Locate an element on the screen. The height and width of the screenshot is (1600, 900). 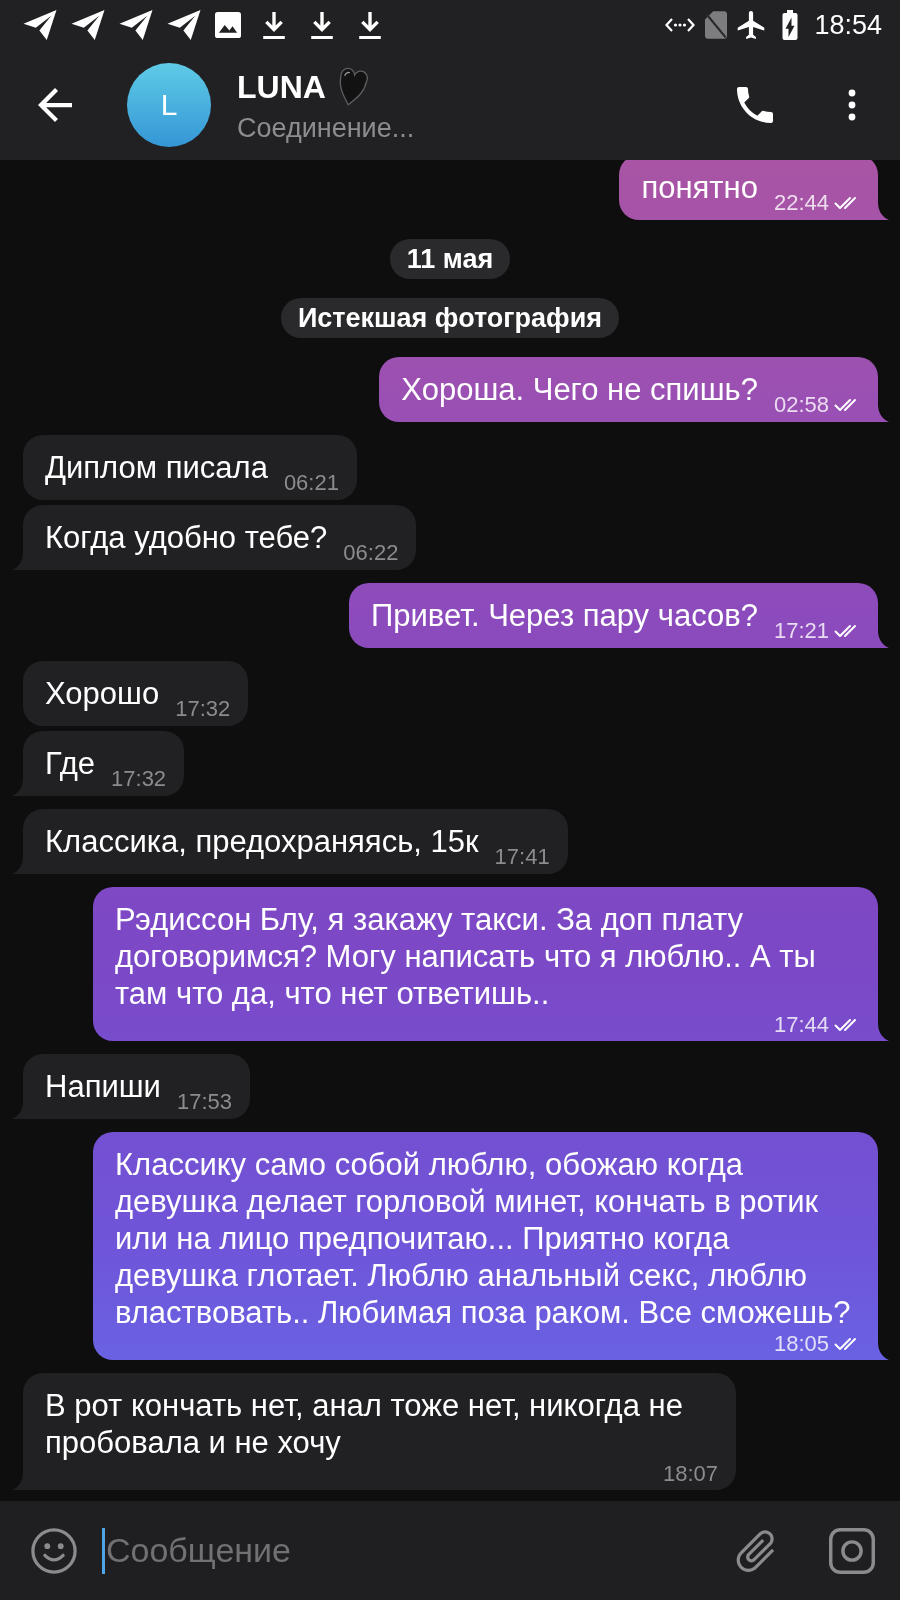
emoji-button is located at coordinates (54, 1550).